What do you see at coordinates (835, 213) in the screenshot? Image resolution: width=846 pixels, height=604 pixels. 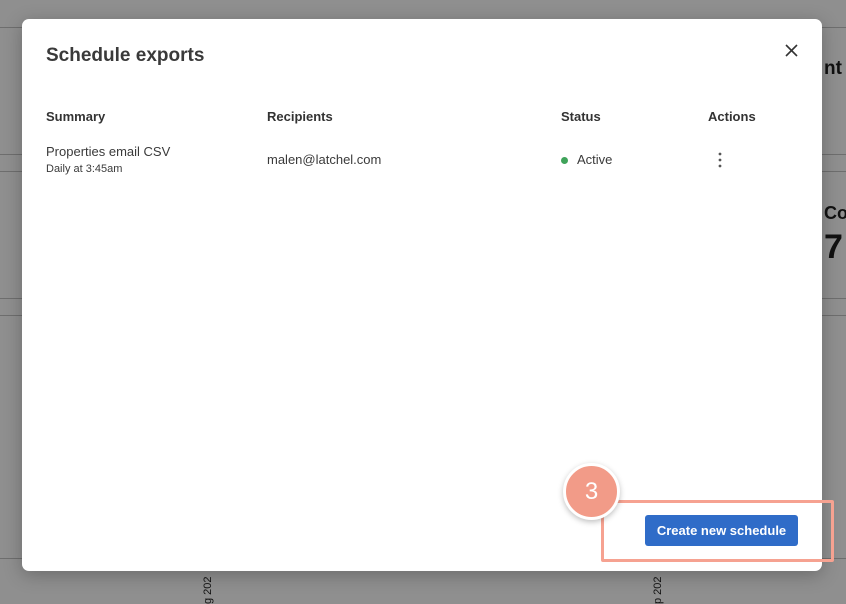 I see `background-card-label: Co` at bounding box center [835, 213].